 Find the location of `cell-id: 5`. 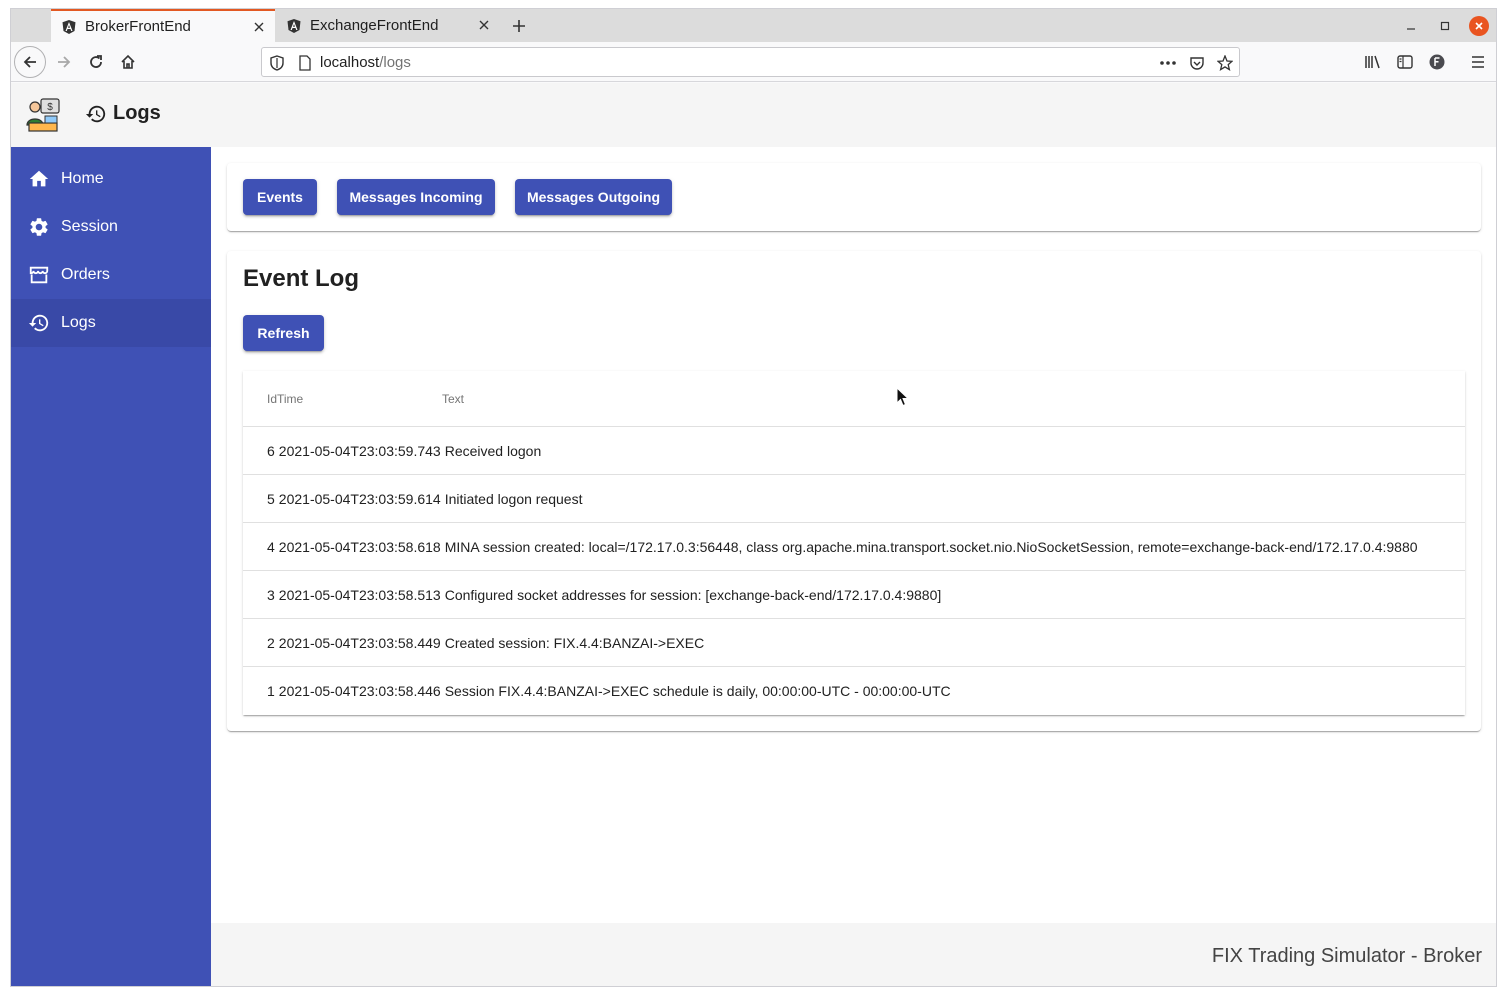

cell-id: 5 is located at coordinates (271, 498).